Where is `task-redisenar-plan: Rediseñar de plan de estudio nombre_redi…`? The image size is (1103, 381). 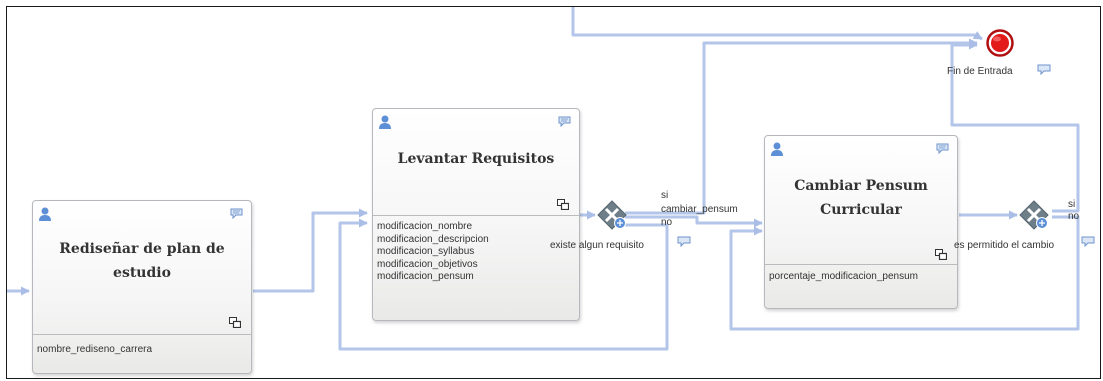
task-redisenar-plan: Rediseñar de plan de estudio nombre_redi… is located at coordinates (142, 287).